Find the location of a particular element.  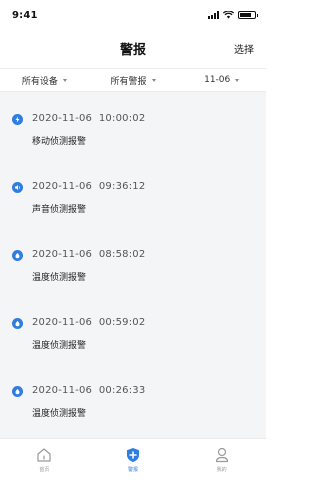

tab-alarm: 警报 is located at coordinates (133, 459).